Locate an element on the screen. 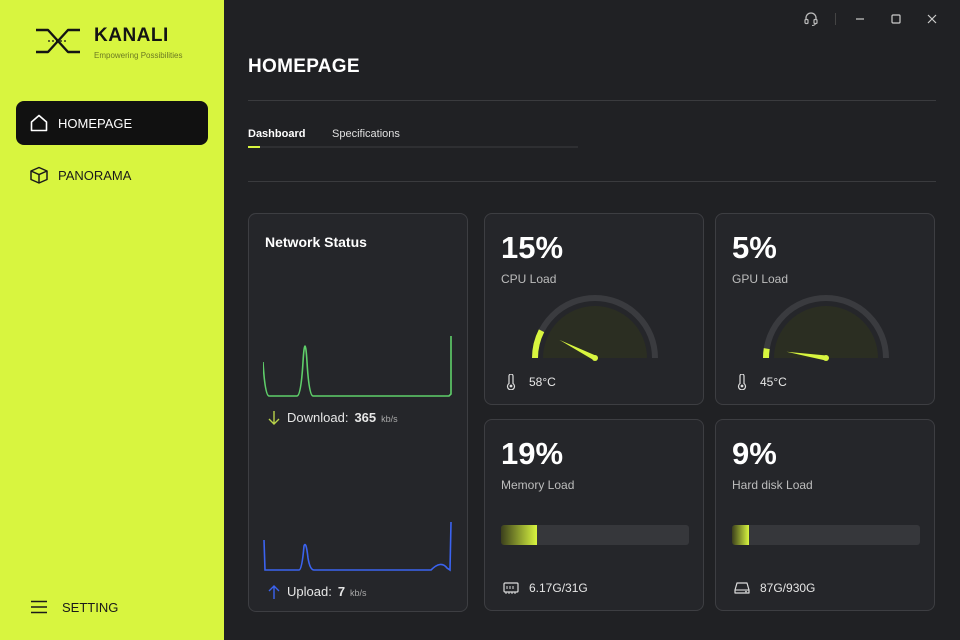 Image resolution: width=960 pixels, height=640 pixels. brand-name: KANALI is located at coordinates (131, 35).